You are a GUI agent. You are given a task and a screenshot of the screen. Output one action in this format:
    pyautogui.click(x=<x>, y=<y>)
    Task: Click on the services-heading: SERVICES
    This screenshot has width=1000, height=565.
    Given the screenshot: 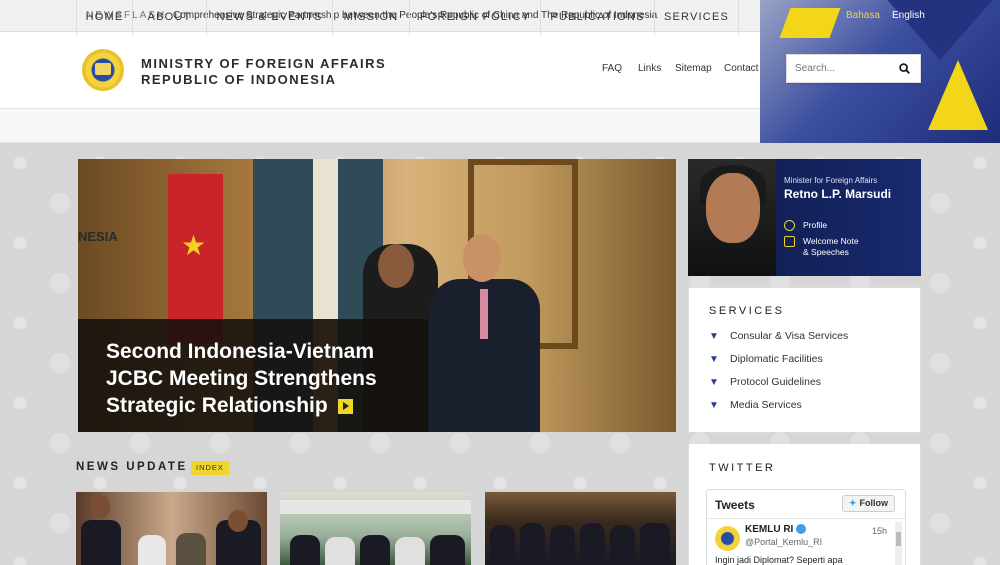 What is the action you would take?
    pyautogui.click(x=747, y=311)
    